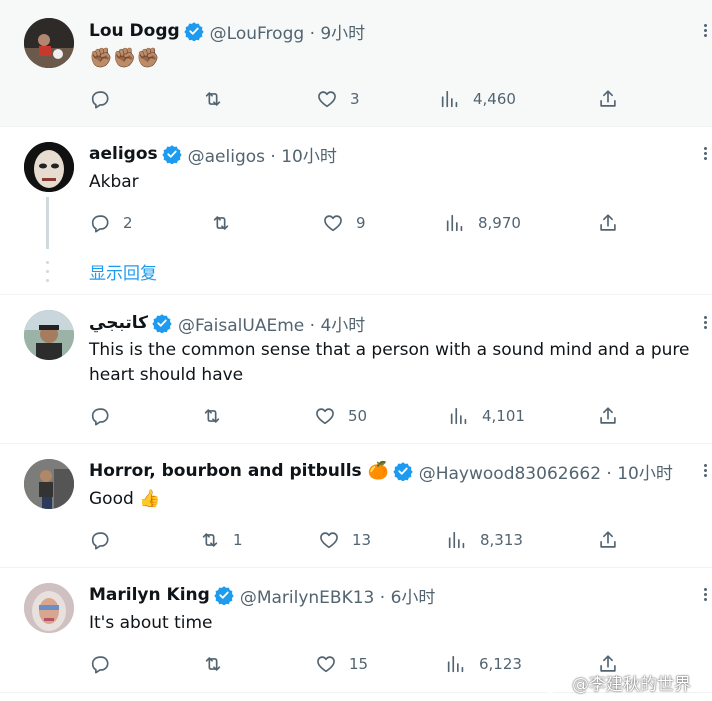  I want to click on author-name: Lou Dogg, so click(134, 31).